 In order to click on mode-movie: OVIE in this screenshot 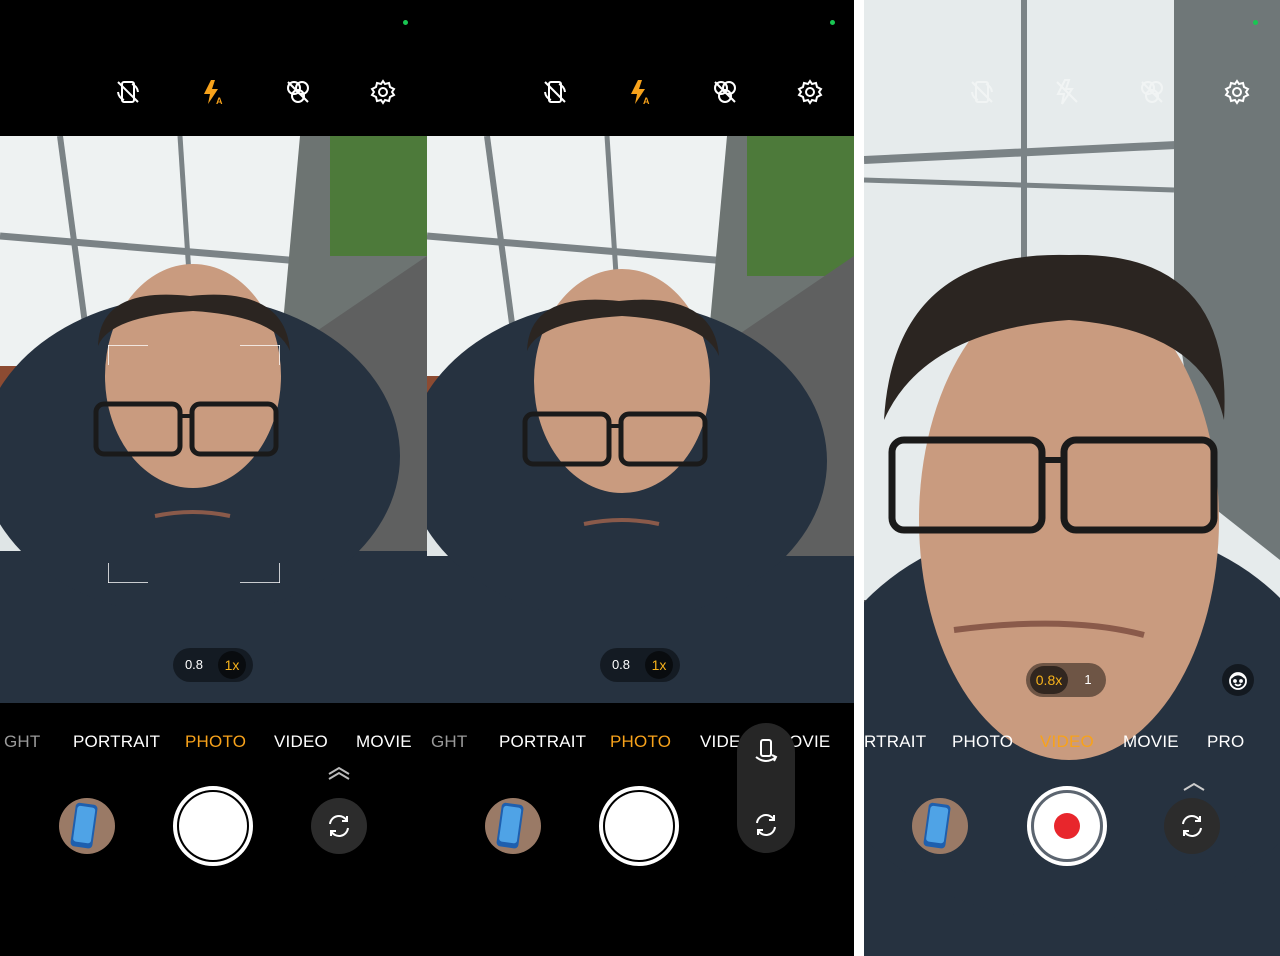, I will do `click(809, 742)`.